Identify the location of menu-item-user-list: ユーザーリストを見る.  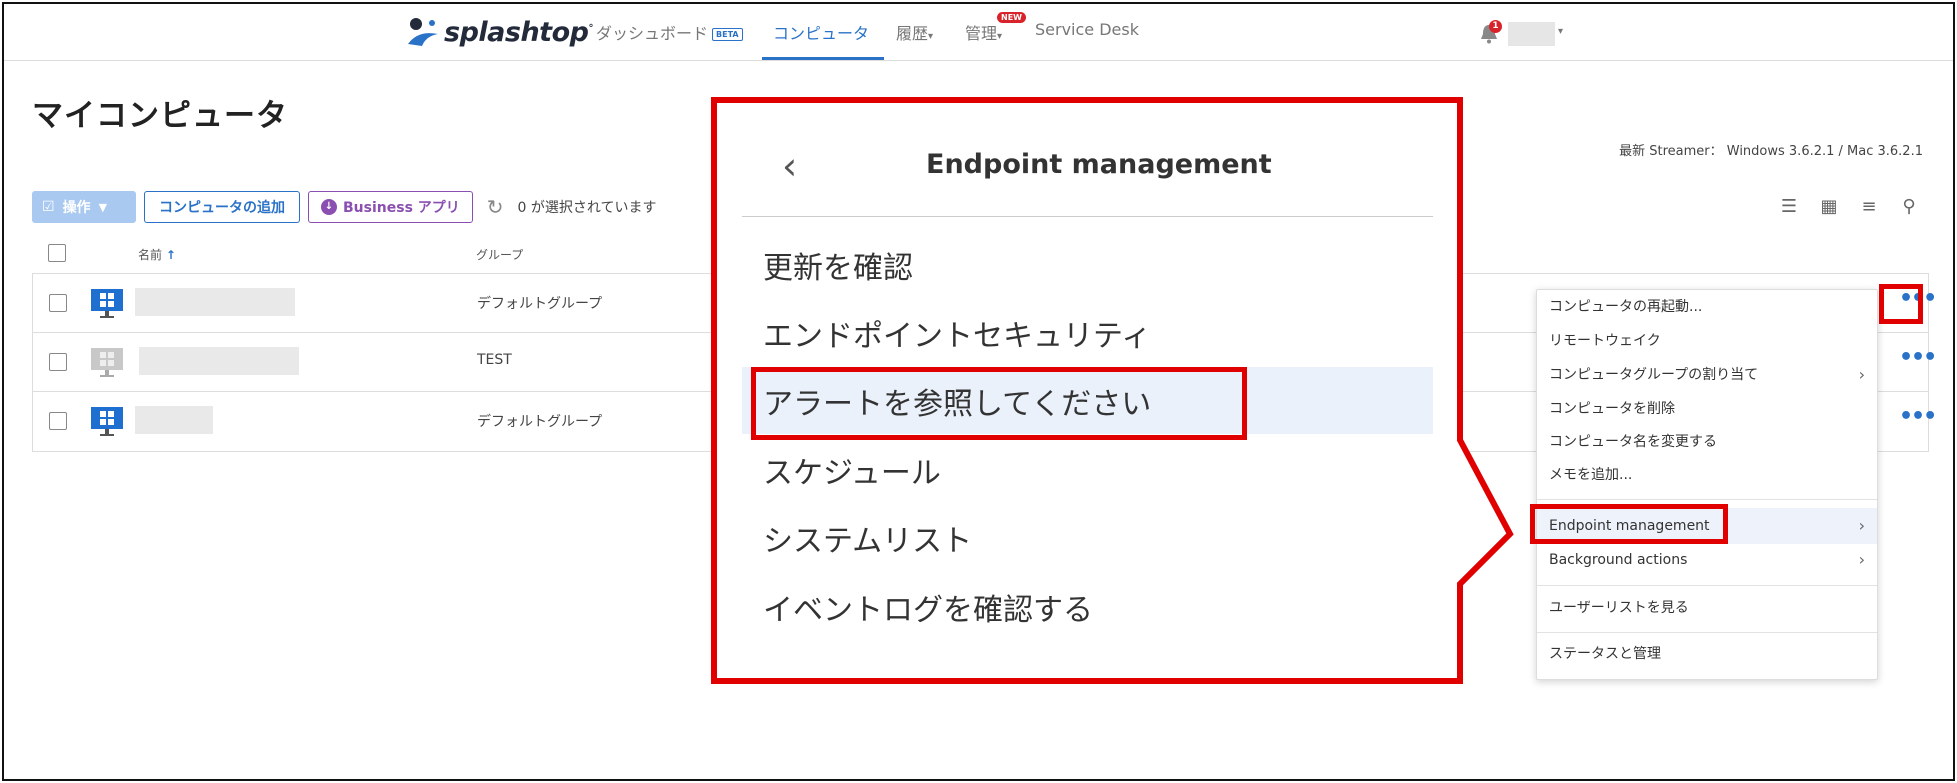
(1707, 608).